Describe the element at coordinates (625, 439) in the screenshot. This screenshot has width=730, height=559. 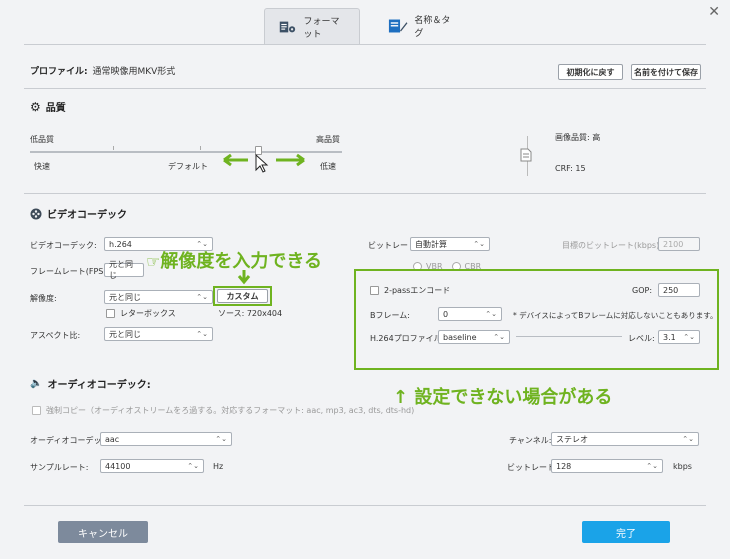
I see `channel-select: ステレオ ⌃⌄` at that location.